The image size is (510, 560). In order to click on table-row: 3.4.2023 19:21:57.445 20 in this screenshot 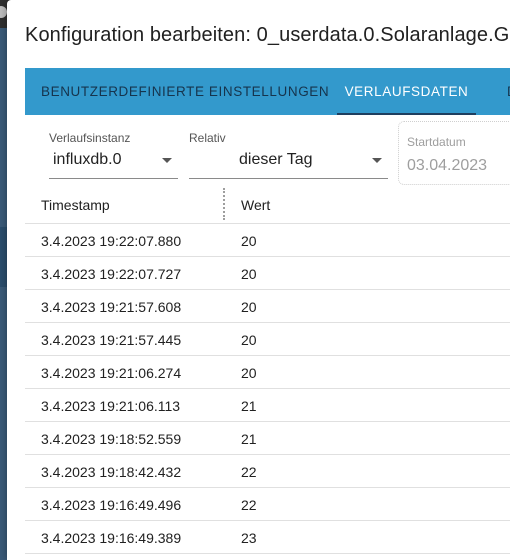, I will do `click(267, 339)`.